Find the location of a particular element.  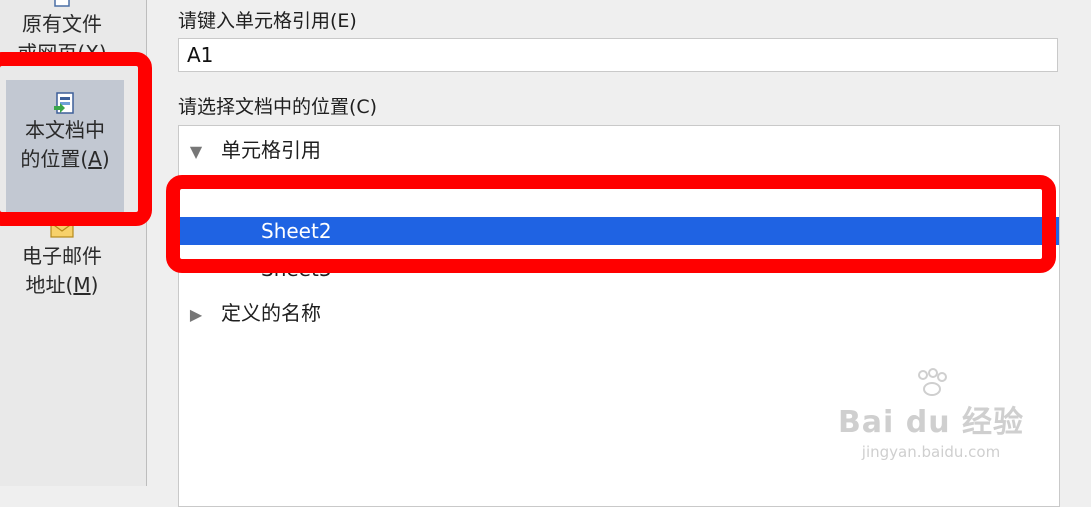

sidebar-item-label-2: 的位置(A) is located at coordinates (65, 159).